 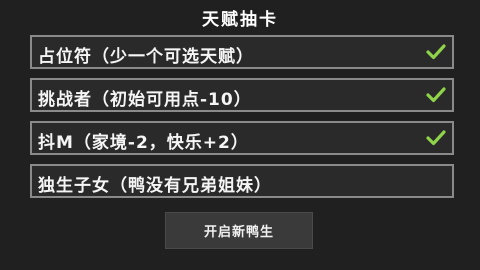 I want to click on talent-row-2: 挑战者（初始可用点-10）, so click(x=242, y=95).